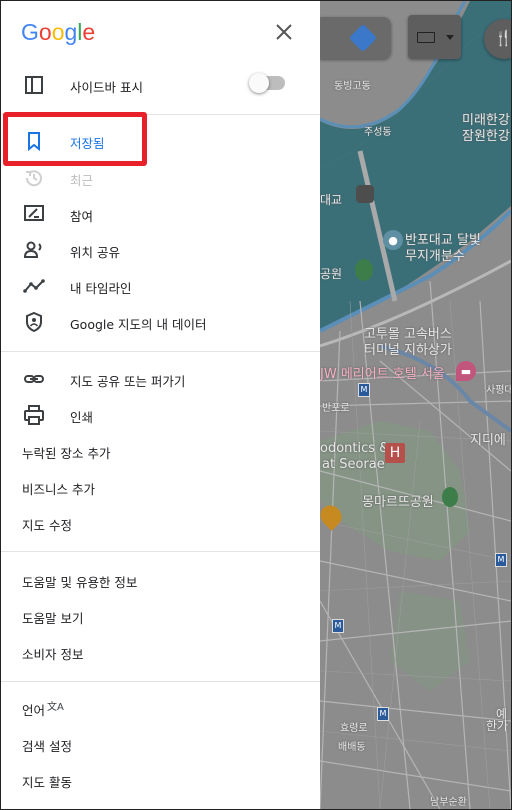 The width and height of the screenshot is (512, 810). I want to click on map-label: 배배동, so click(352, 747).